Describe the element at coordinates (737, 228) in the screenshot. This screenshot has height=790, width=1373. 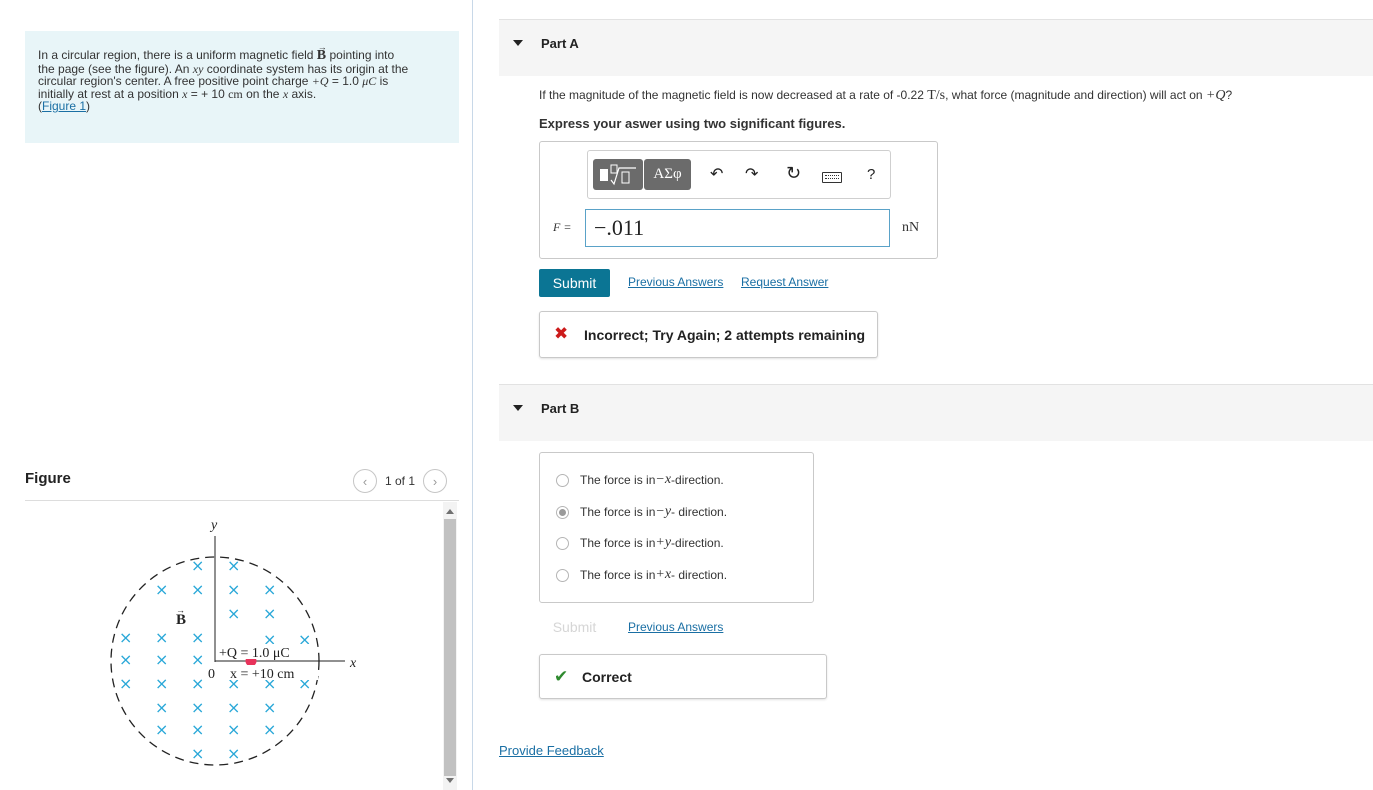
I see `answer-input: −.011` at that location.